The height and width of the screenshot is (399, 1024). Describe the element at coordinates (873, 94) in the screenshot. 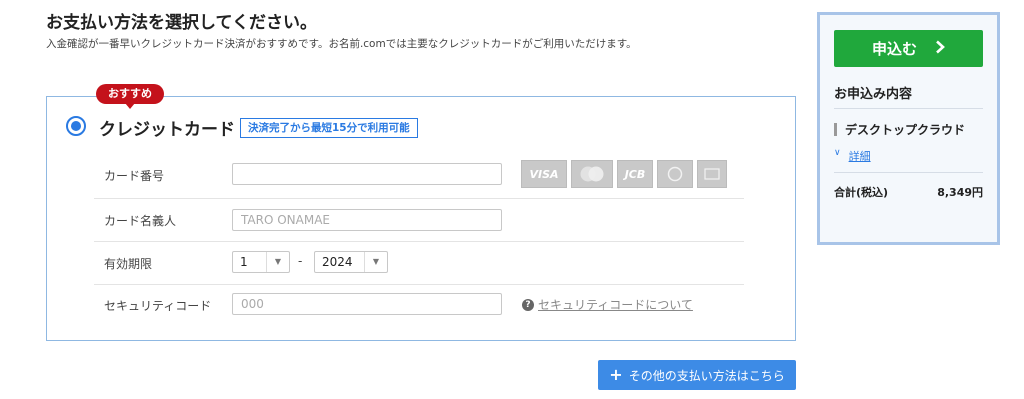

I see `order-summary-title: お申込み内容` at that location.